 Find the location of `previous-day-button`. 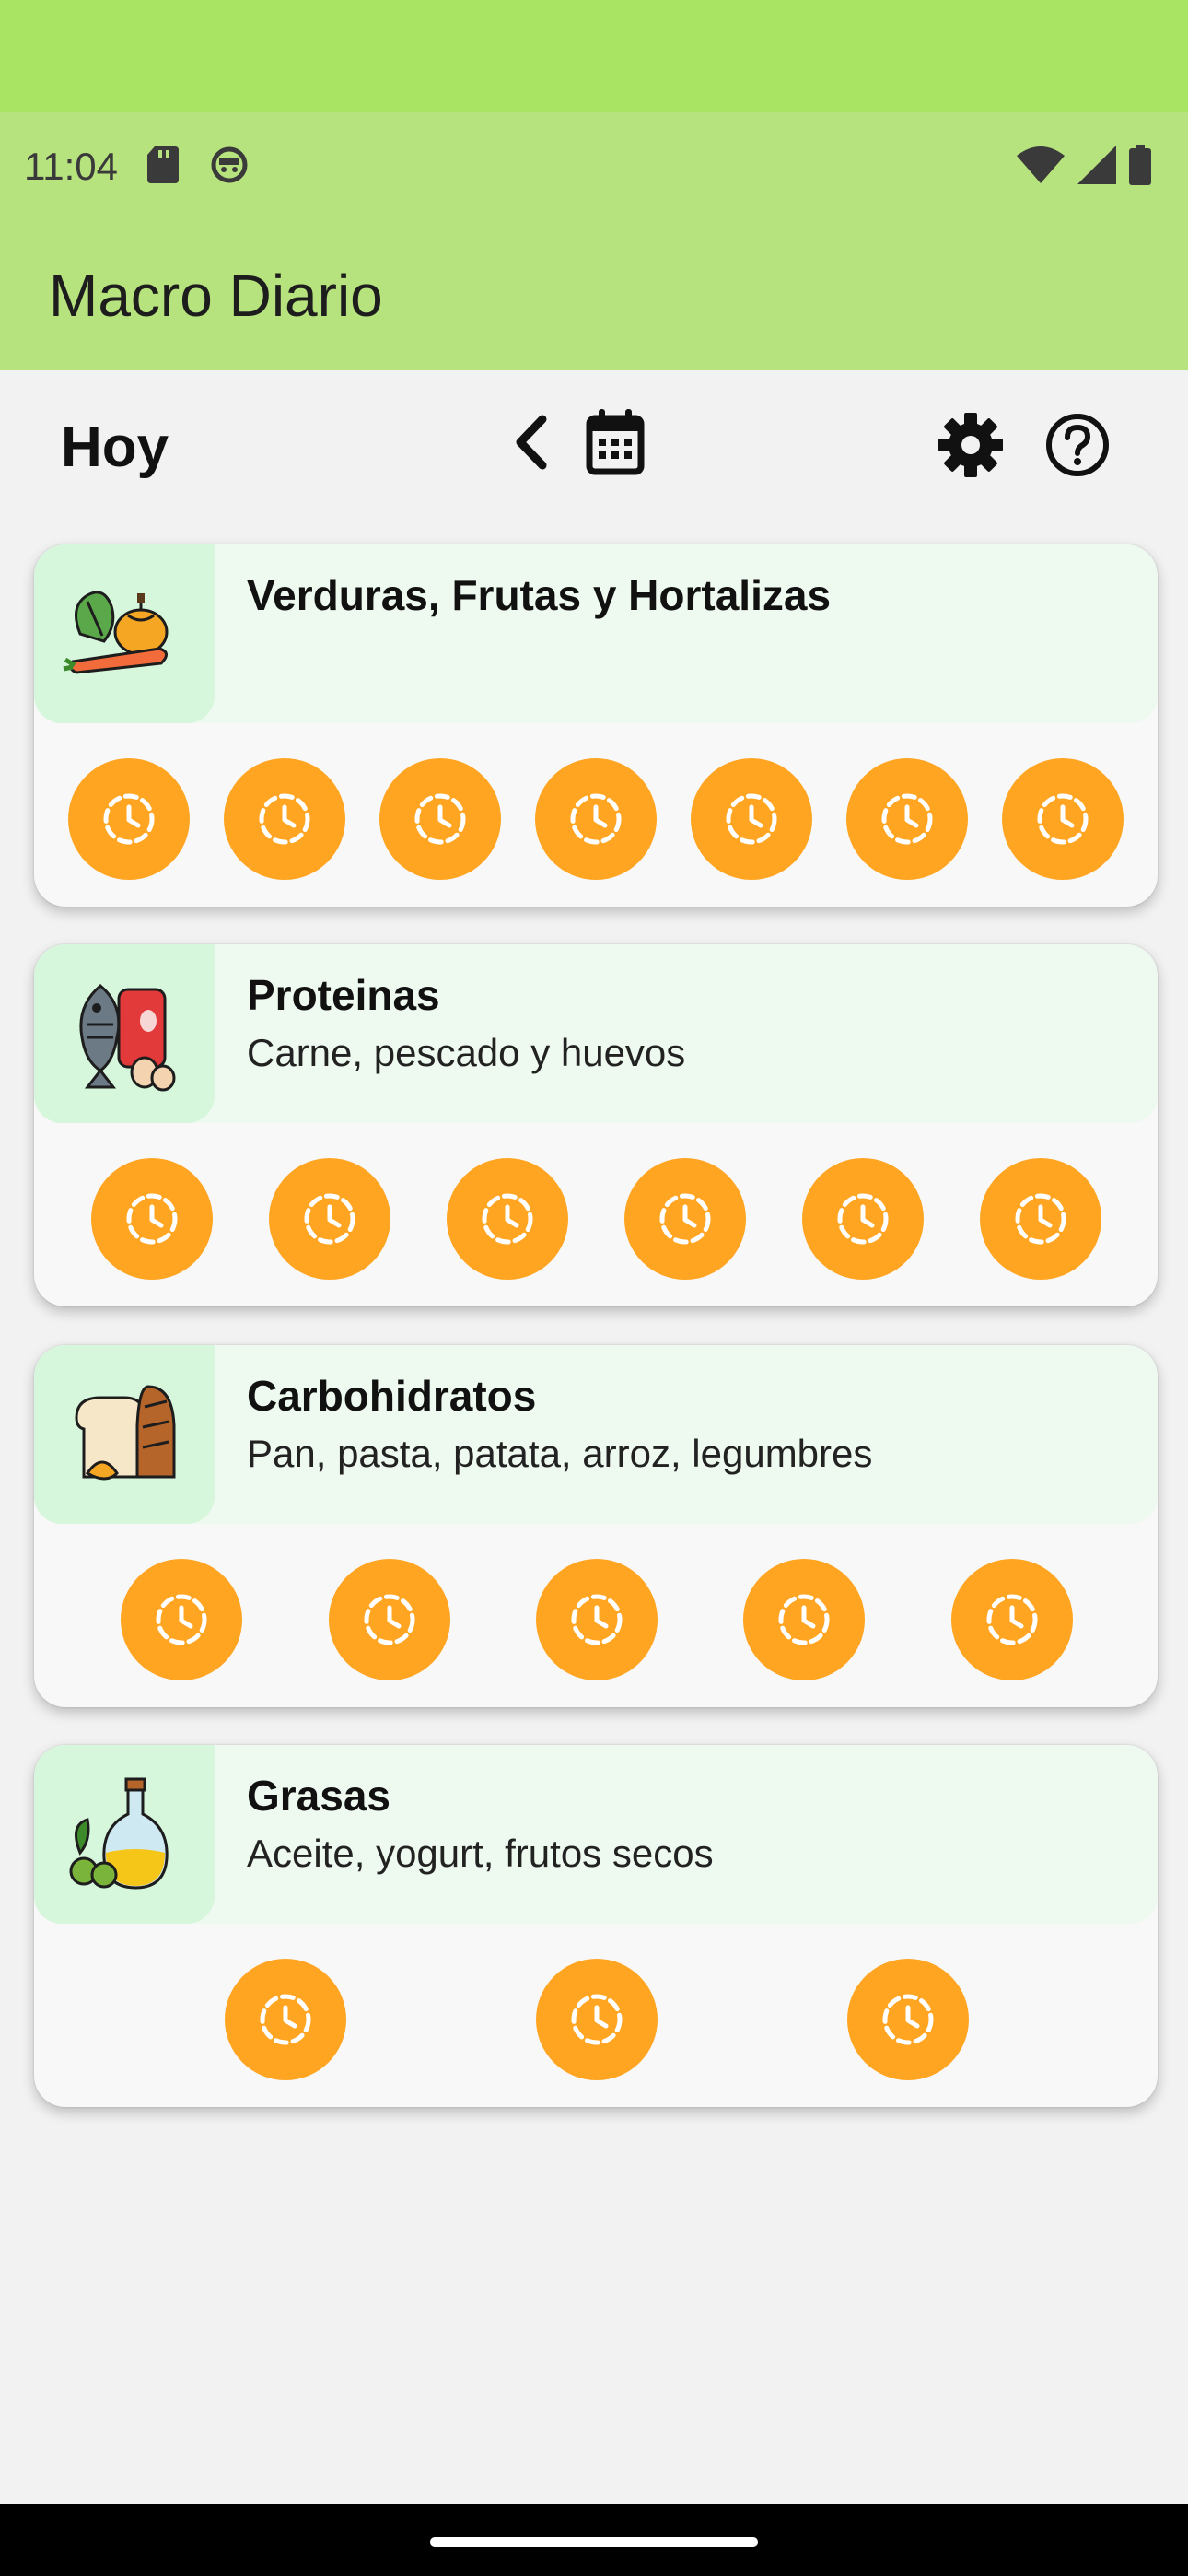

previous-day-button is located at coordinates (530, 442).